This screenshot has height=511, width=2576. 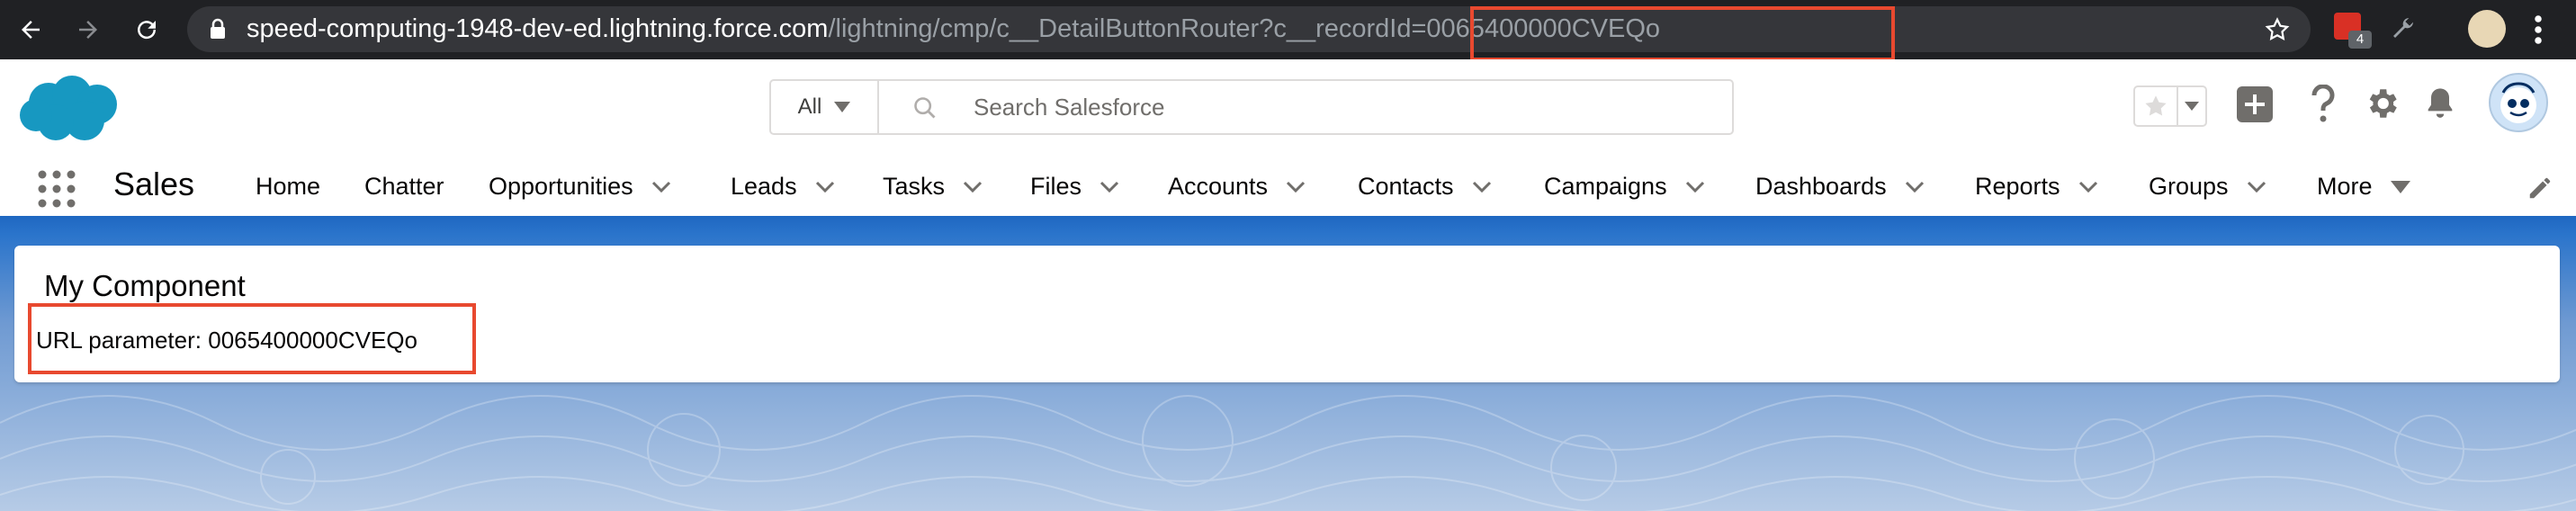 What do you see at coordinates (252, 338) in the screenshot?
I see `url-parameter-highlight-box` at bounding box center [252, 338].